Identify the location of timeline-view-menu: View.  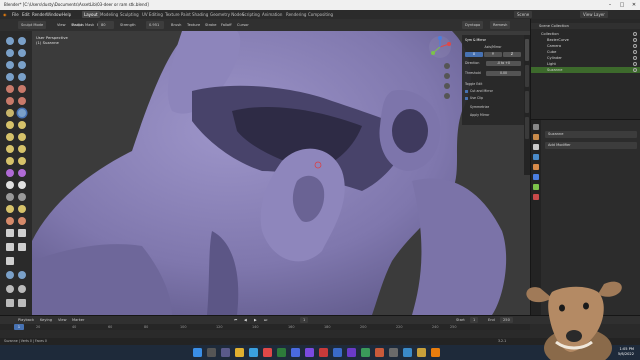
(62, 320).